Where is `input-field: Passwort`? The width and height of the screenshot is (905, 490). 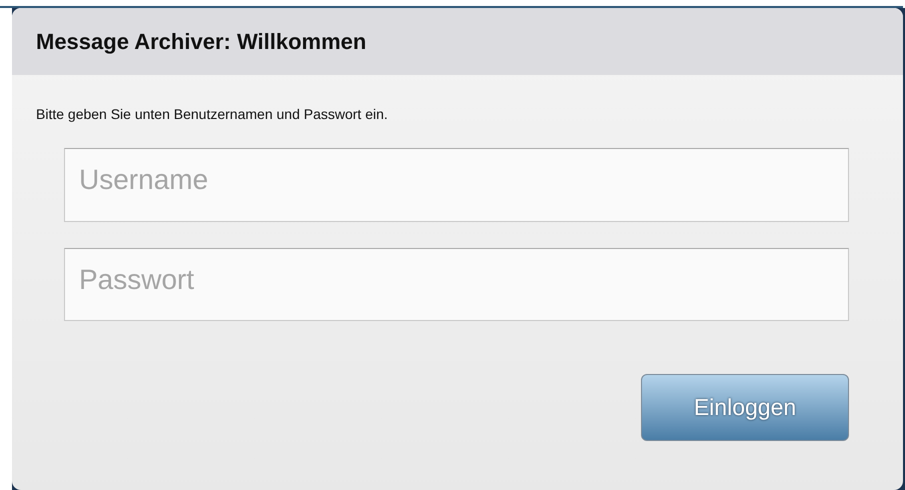 input-field: Passwort is located at coordinates (456, 284).